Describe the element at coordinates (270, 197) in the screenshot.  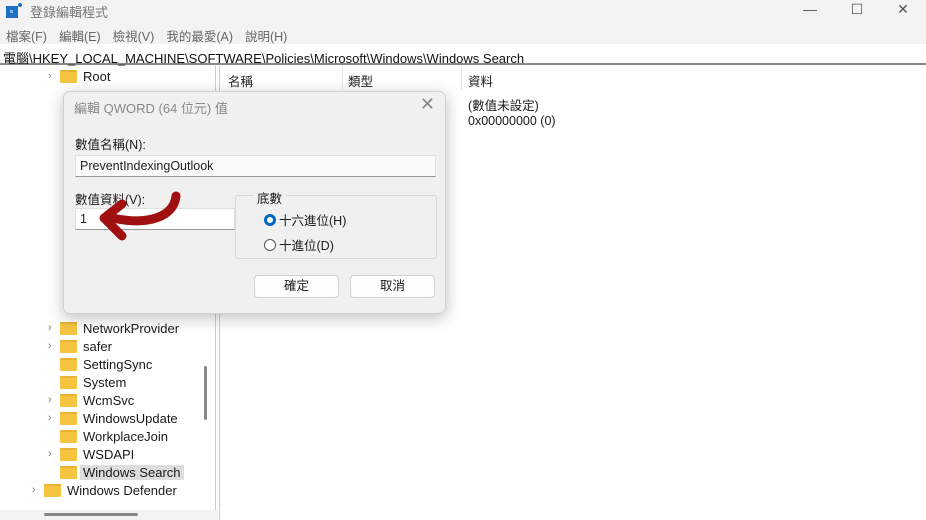
I see `base-label: 底數` at that location.